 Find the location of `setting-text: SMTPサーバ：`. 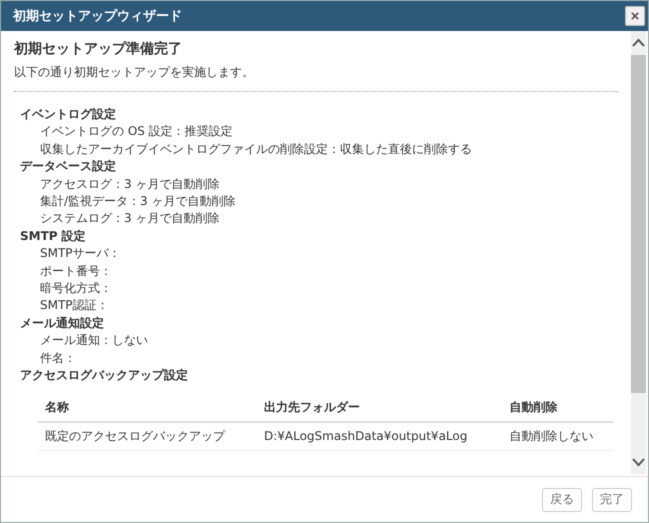

setting-text: SMTPサーバ： is located at coordinates (80, 253).